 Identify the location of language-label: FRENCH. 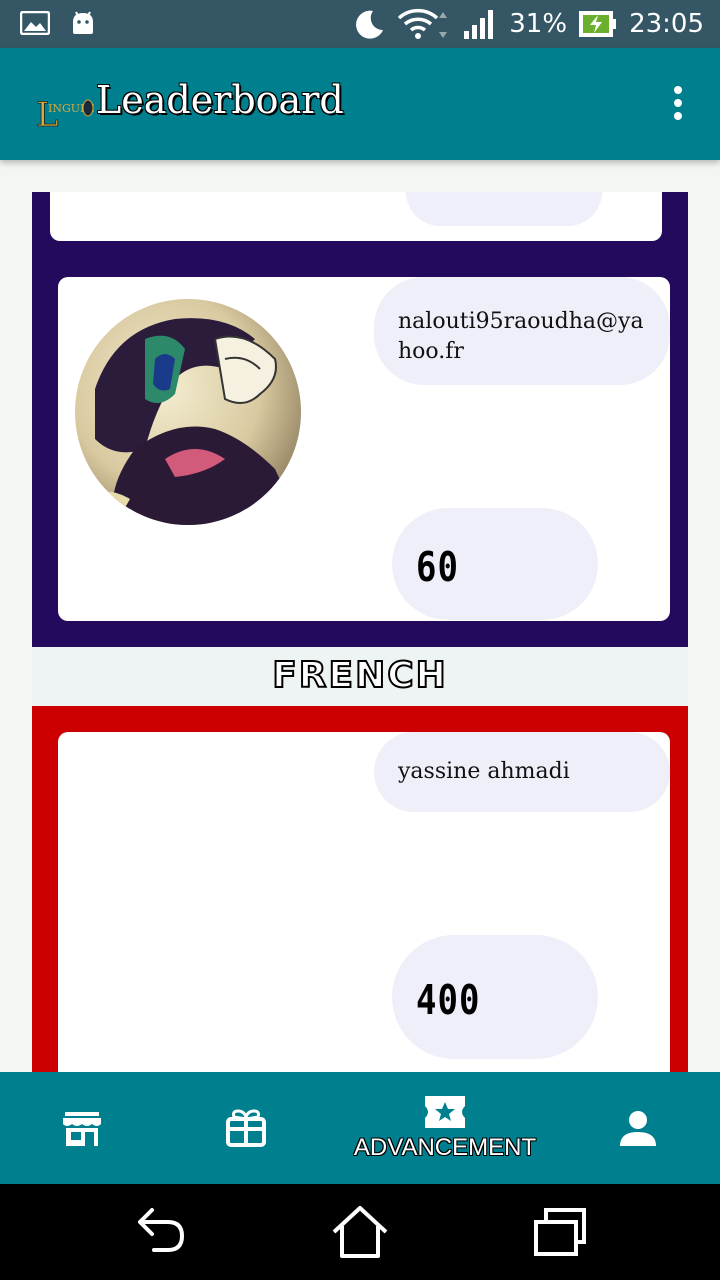
(359, 675).